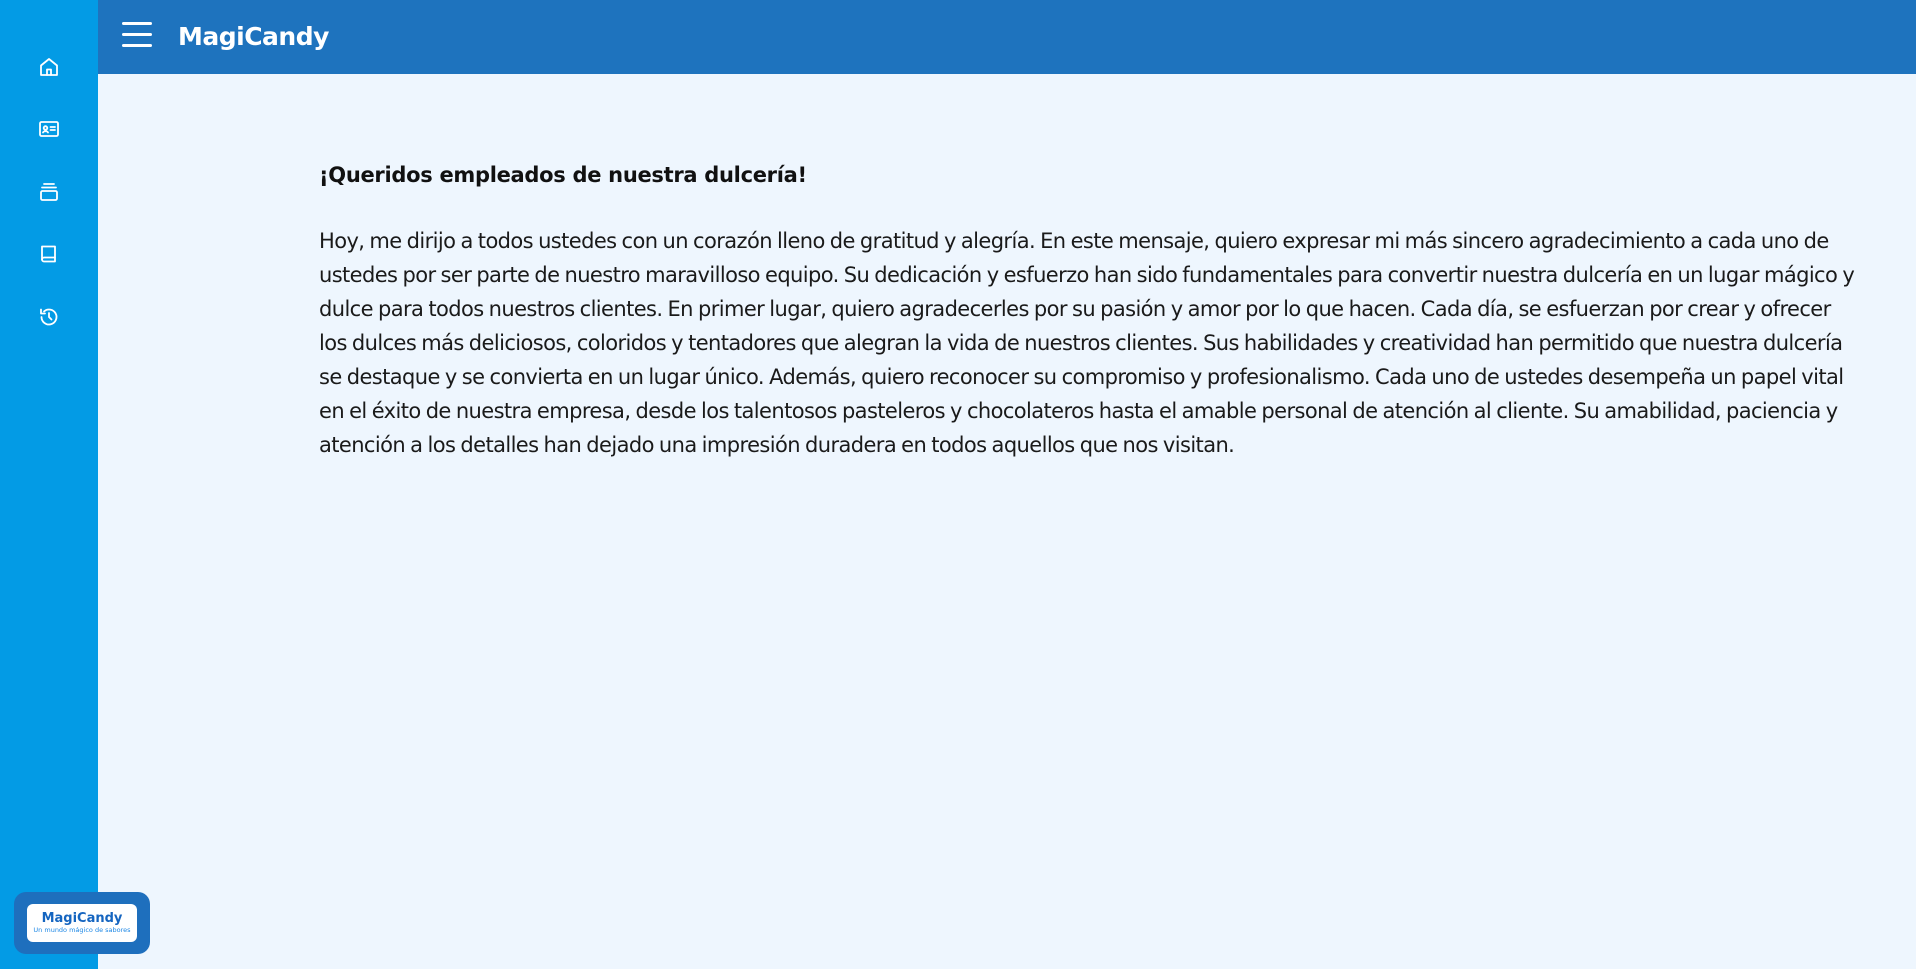 The width and height of the screenshot is (1916, 969). I want to click on history-icon, so click(49, 317).